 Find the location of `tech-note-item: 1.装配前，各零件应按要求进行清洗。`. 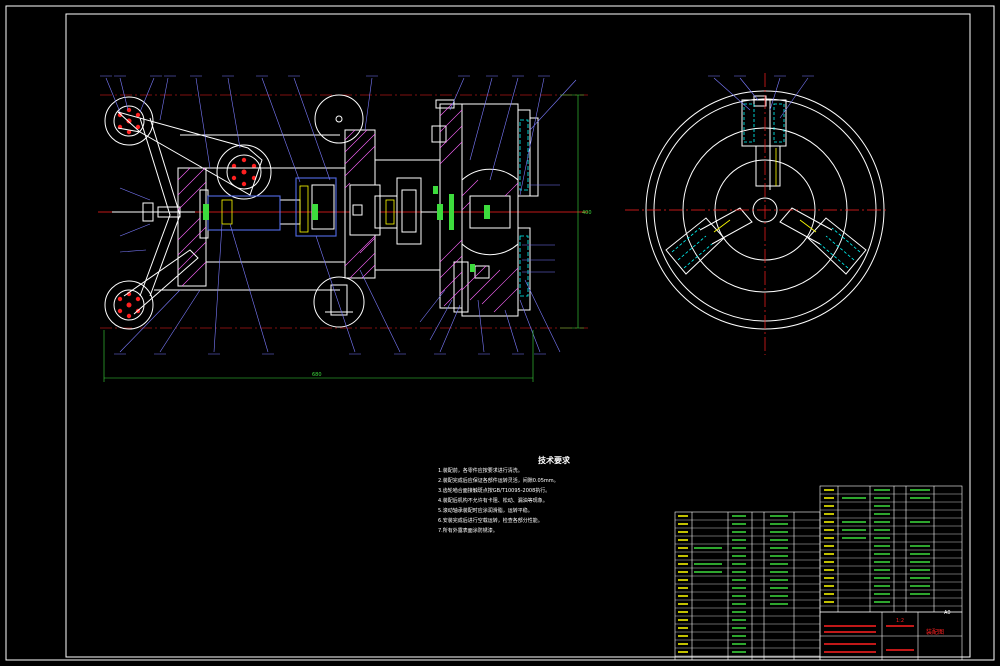

tech-note-item: 1.装配前，各零件应按要求进行清洗。 is located at coordinates (480, 471).